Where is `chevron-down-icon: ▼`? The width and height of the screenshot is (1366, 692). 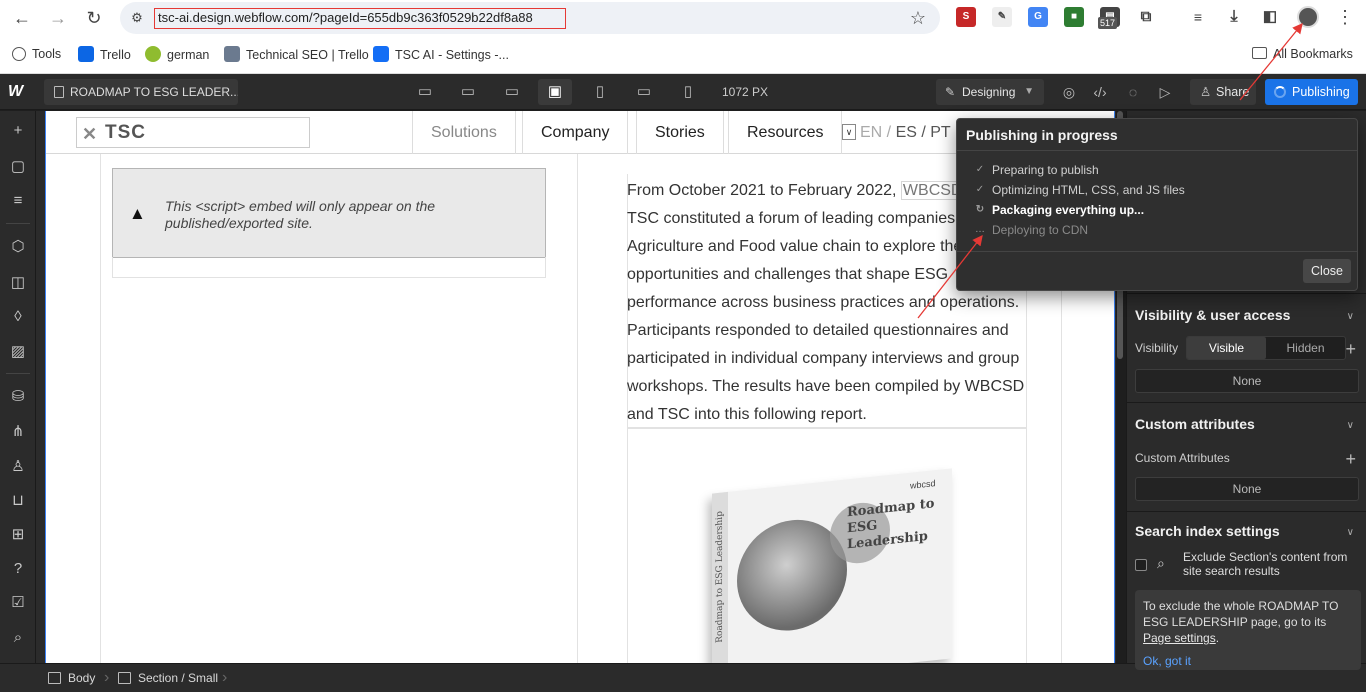
chevron-down-icon: ▼ is located at coordinates (1029, 91).